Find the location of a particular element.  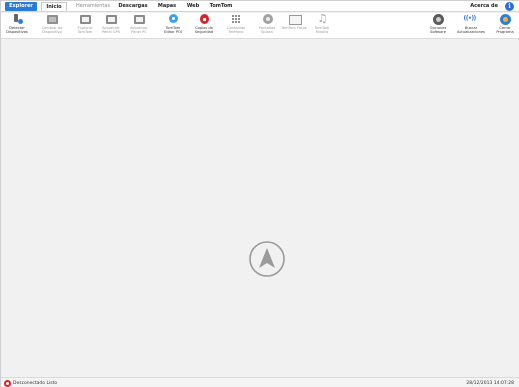

splash-screens-button: Pantallas Splash is located at coordinates (267, 26).